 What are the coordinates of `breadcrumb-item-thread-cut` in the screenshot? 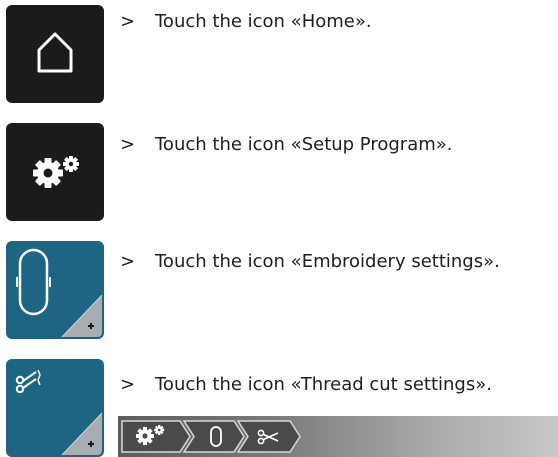 It's located at (268, 436).